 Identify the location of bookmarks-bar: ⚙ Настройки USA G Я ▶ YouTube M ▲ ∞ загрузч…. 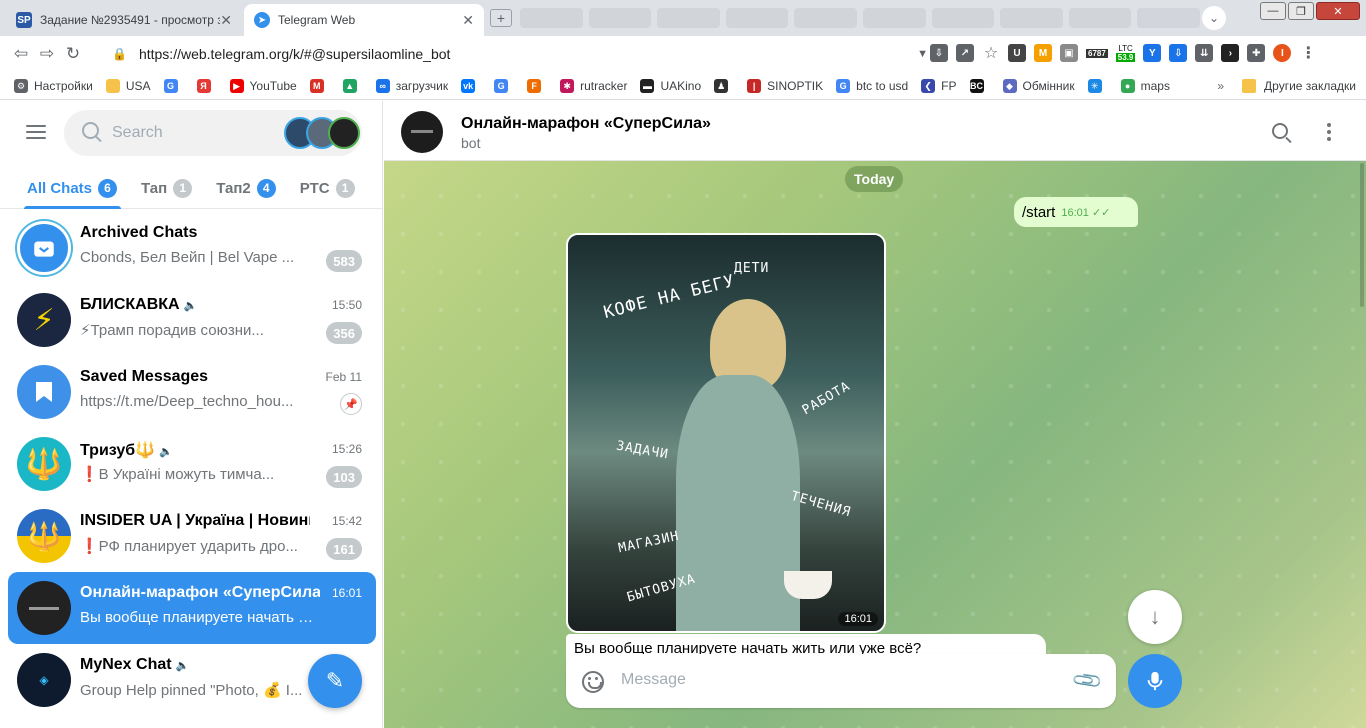
(683, 86).